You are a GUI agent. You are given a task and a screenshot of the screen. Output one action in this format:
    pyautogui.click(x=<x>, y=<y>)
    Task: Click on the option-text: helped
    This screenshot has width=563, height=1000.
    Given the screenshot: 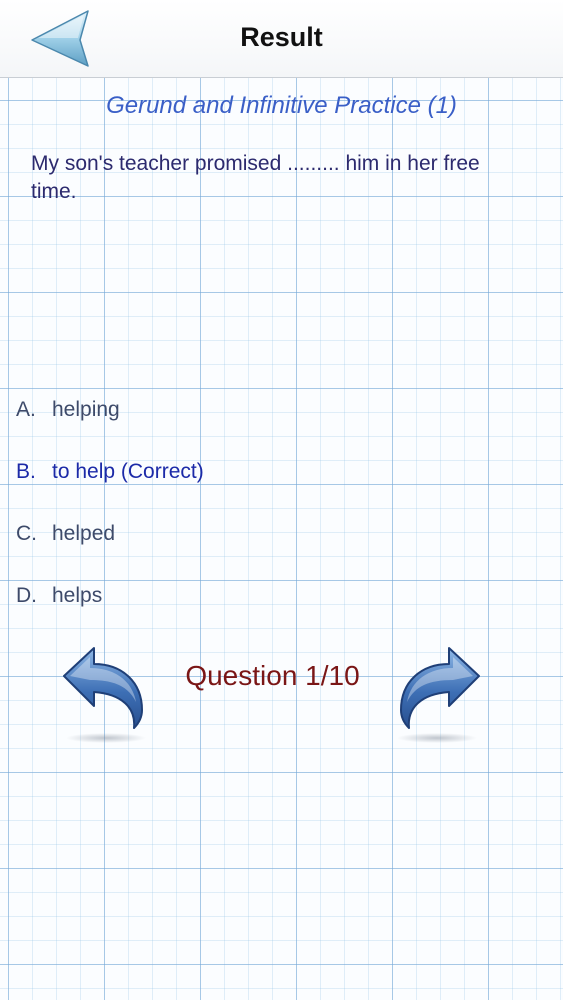 What is the action you would take?
    pyautogui.click(x=84, y=533)
    